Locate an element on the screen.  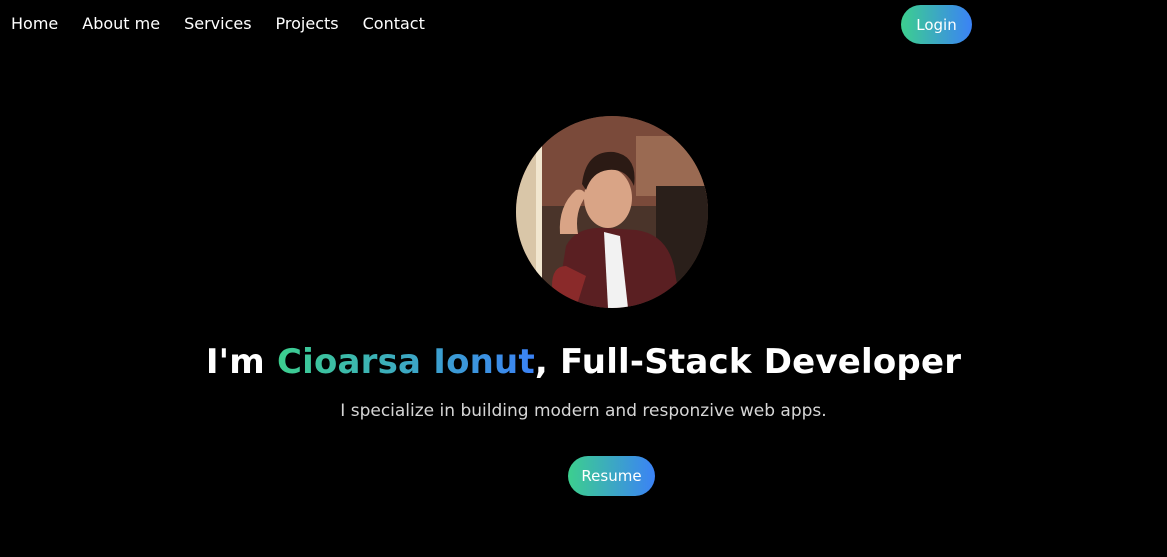
resume-button: Resume is located at coordinates (611, 476).